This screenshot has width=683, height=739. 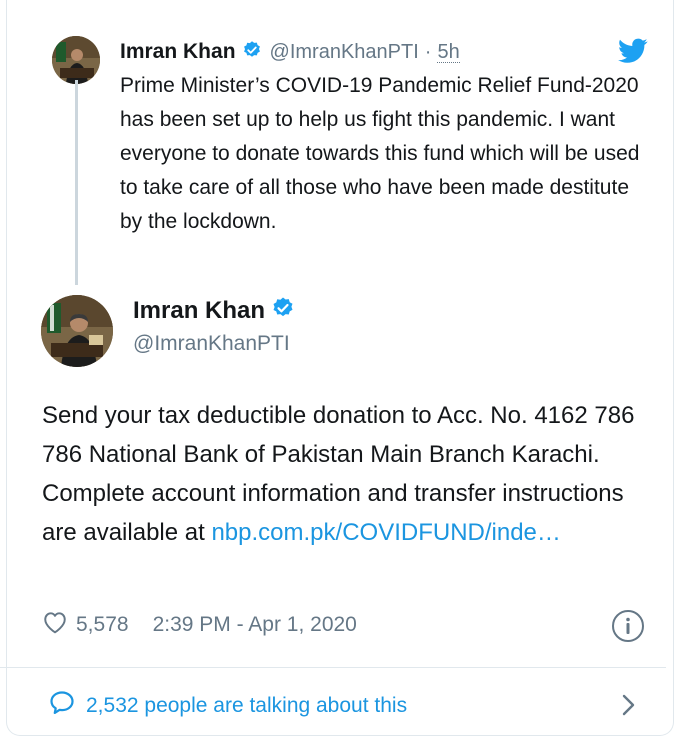 What do you see at coordinates (344, 52) in the screenshot?
I see `quoted-author-handle: @ImranKhanPTI` at bounding box center [344, 52].